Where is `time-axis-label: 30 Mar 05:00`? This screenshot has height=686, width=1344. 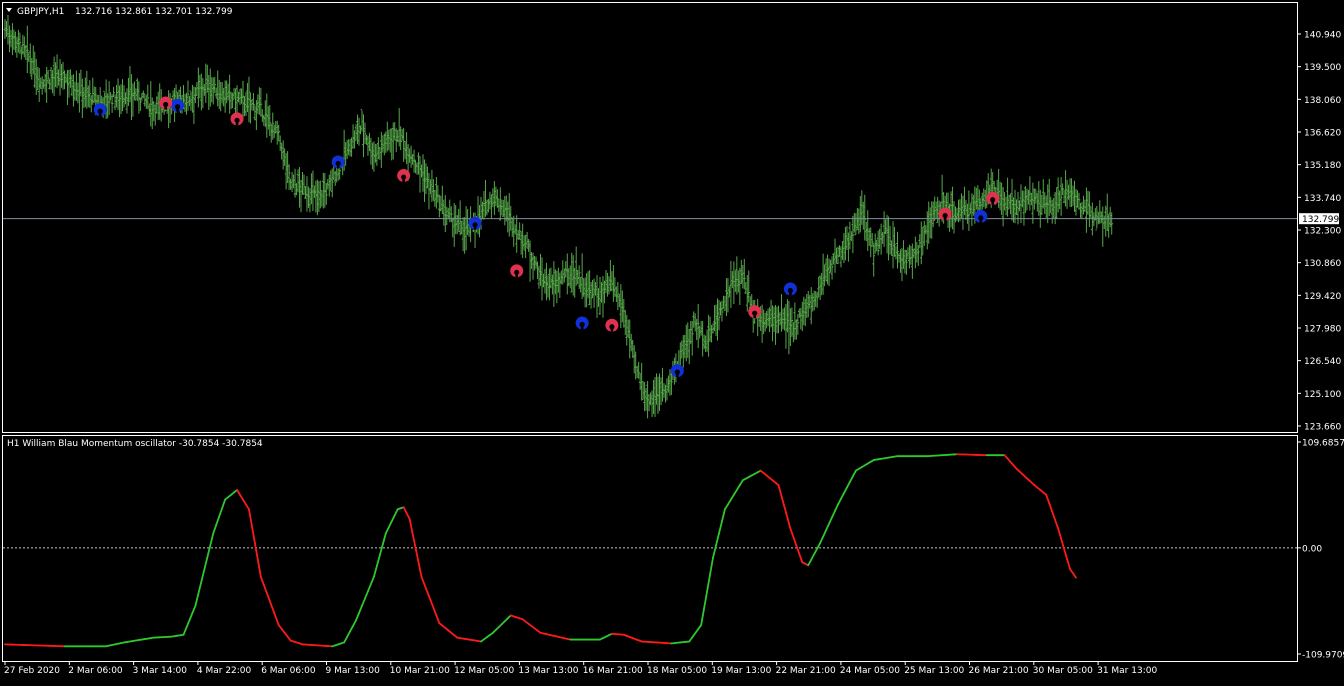 time-axis-label: 30 Mar 05:00 is located at coordinates (1063, 671).